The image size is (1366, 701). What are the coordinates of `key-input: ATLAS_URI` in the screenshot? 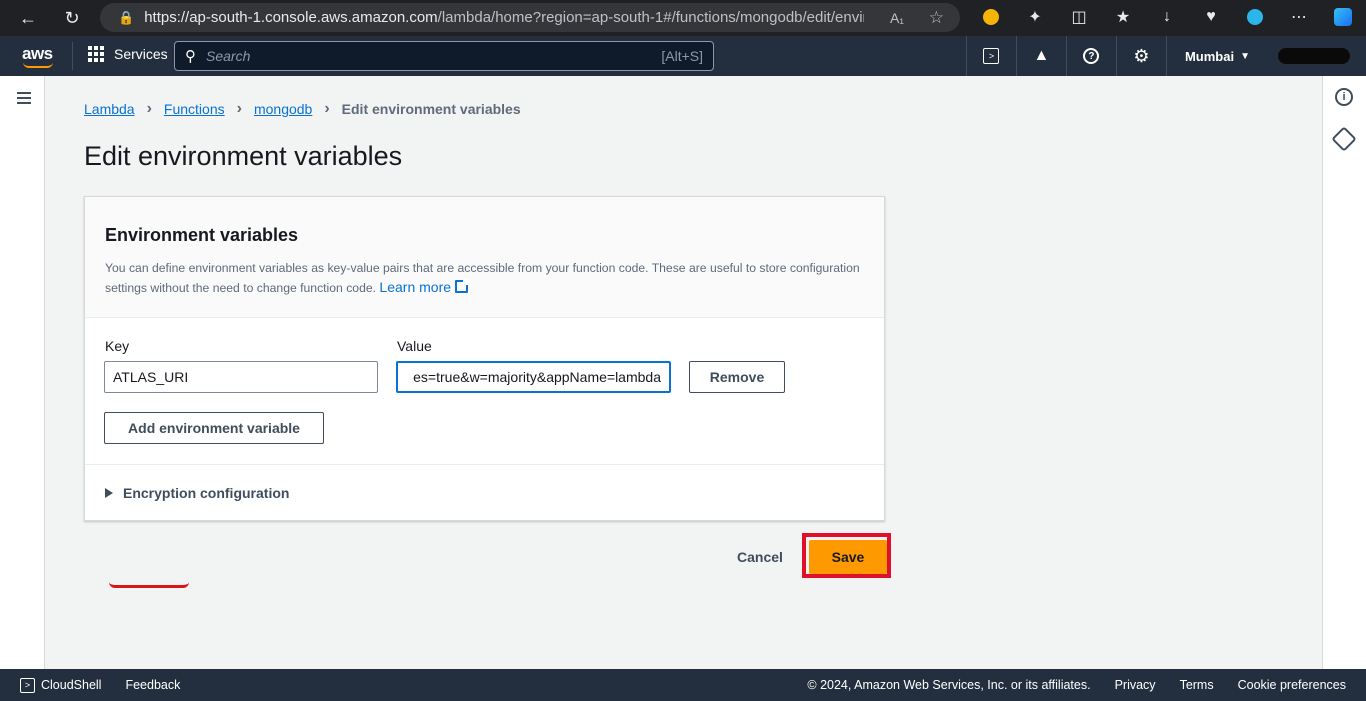 It's located at (241, 377).